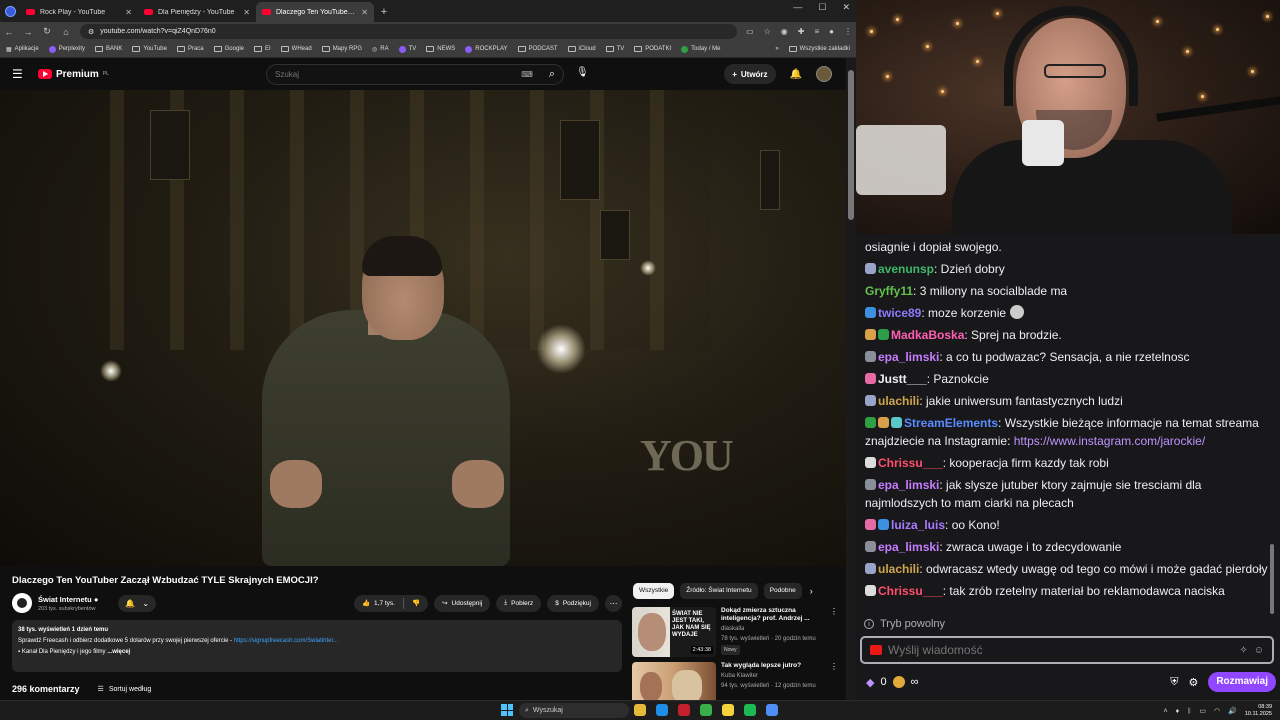 The width and height of the screenshot is (1280, 720). I want to click on account-icon: ●, so click(831, 31).